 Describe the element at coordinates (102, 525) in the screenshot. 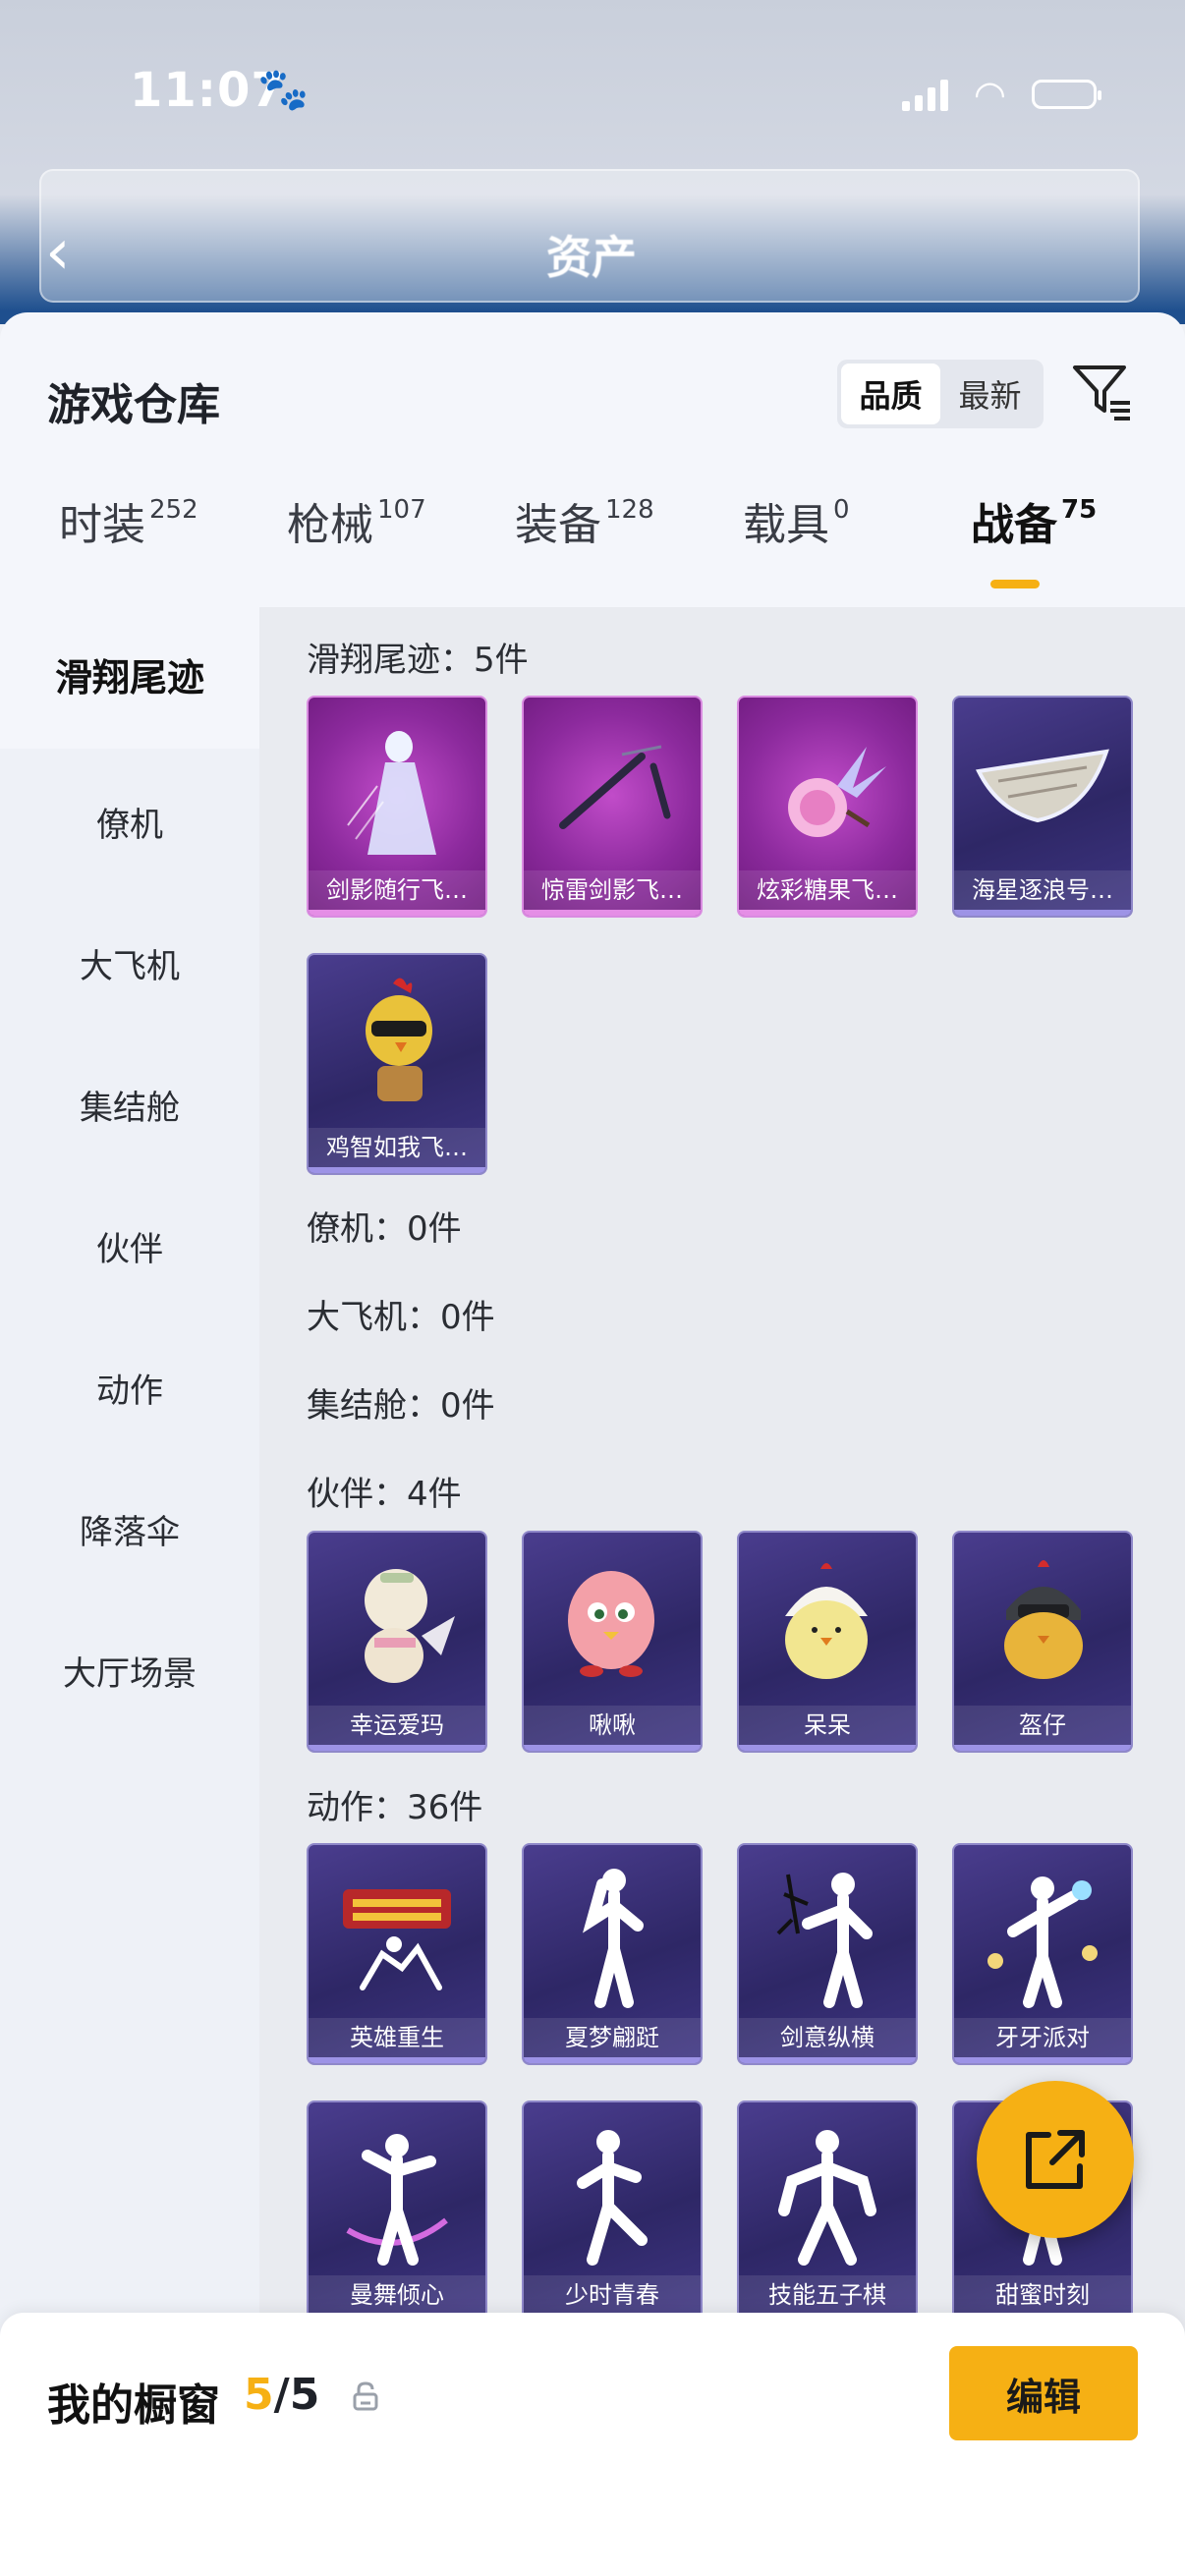

I see `tab-label: 时装` at that location.